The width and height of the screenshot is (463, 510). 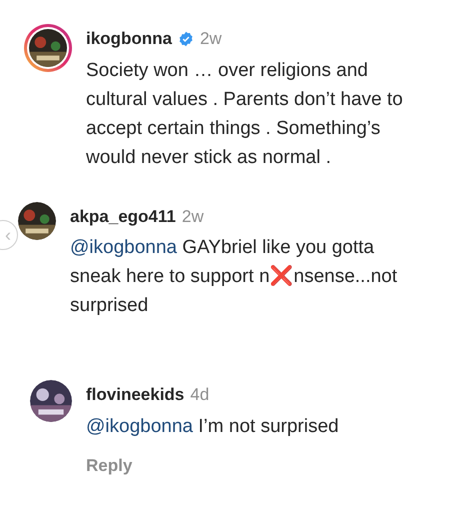 I want to click on username: akpa_ego411, so click(x=123, y=216).